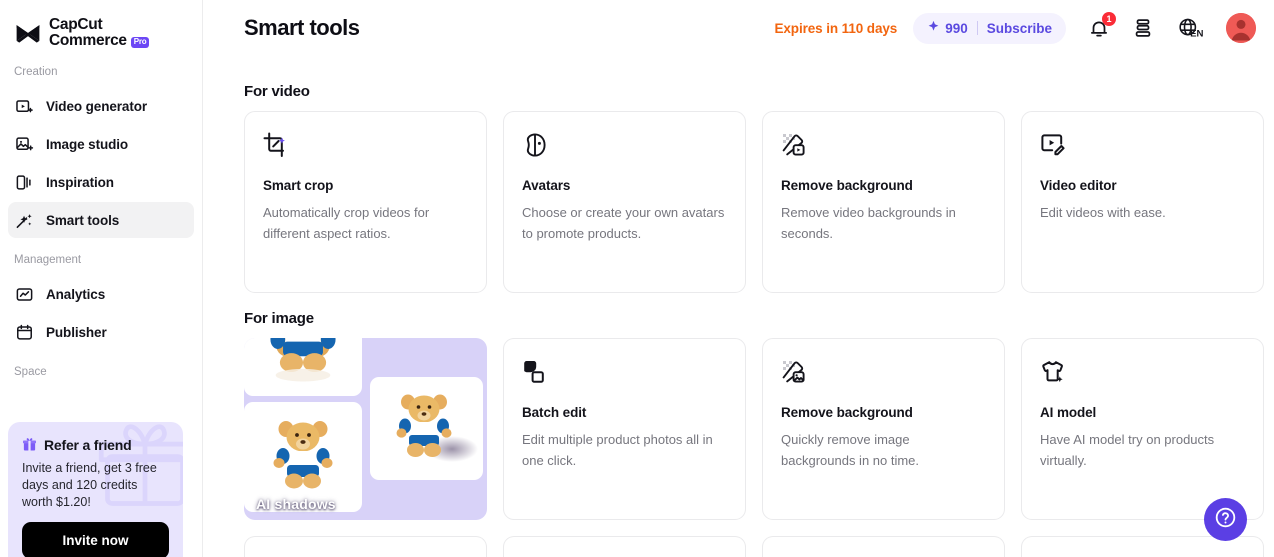  Describe the element at coordinates (1196, 33) in the screenshot. I see `svg-text: EN` at that location.